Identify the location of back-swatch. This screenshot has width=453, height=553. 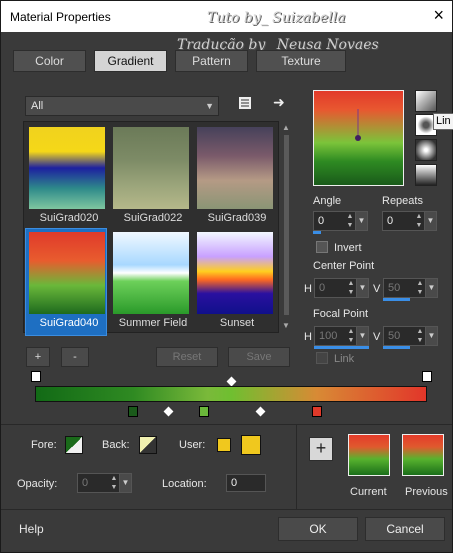
(148, 445).